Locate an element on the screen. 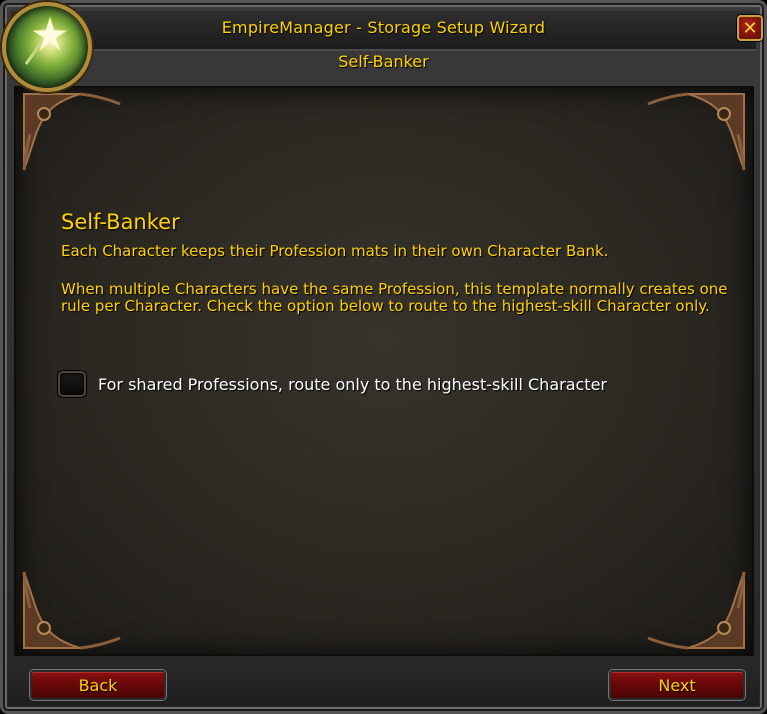  highest-skill-checkbox is located at coordinates (72, 384).